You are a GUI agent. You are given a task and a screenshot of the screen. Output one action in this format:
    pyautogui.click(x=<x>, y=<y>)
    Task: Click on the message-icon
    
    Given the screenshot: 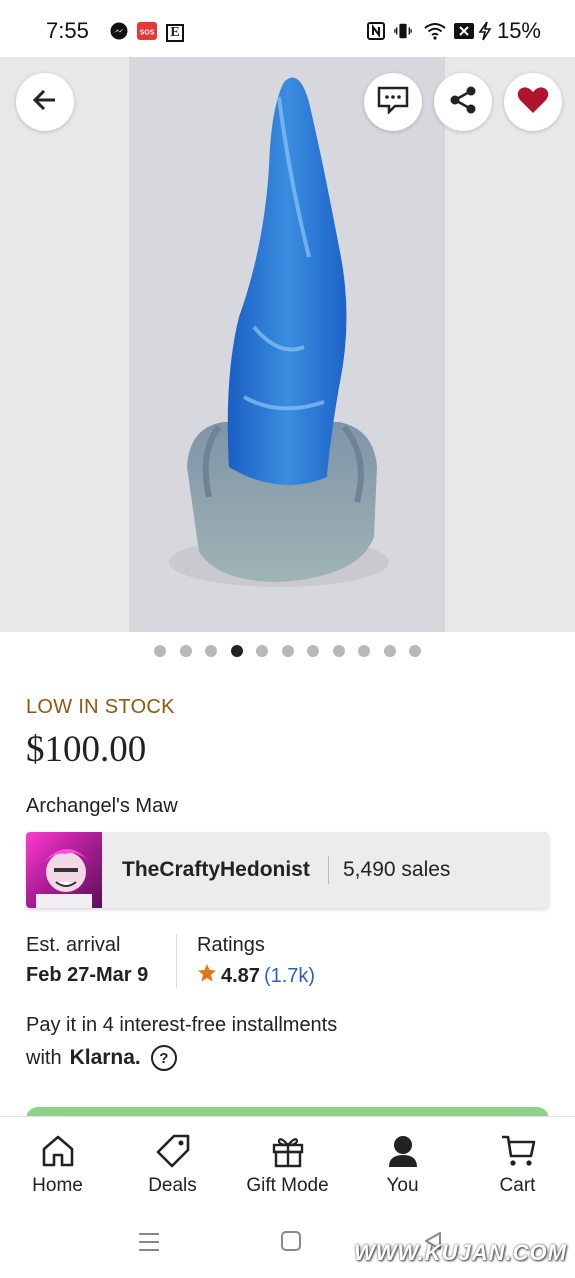 What is the action you would take?
    pyautogui.click(x=393, y=102)
    